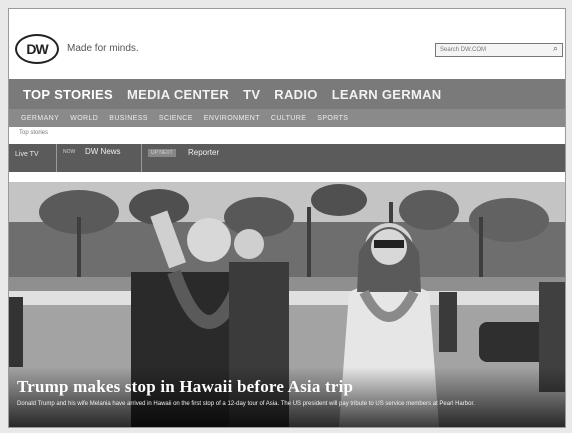 This screenshot has width=572, height=433. I want to click on live-tv-button: Live TV, so click(33, 158).